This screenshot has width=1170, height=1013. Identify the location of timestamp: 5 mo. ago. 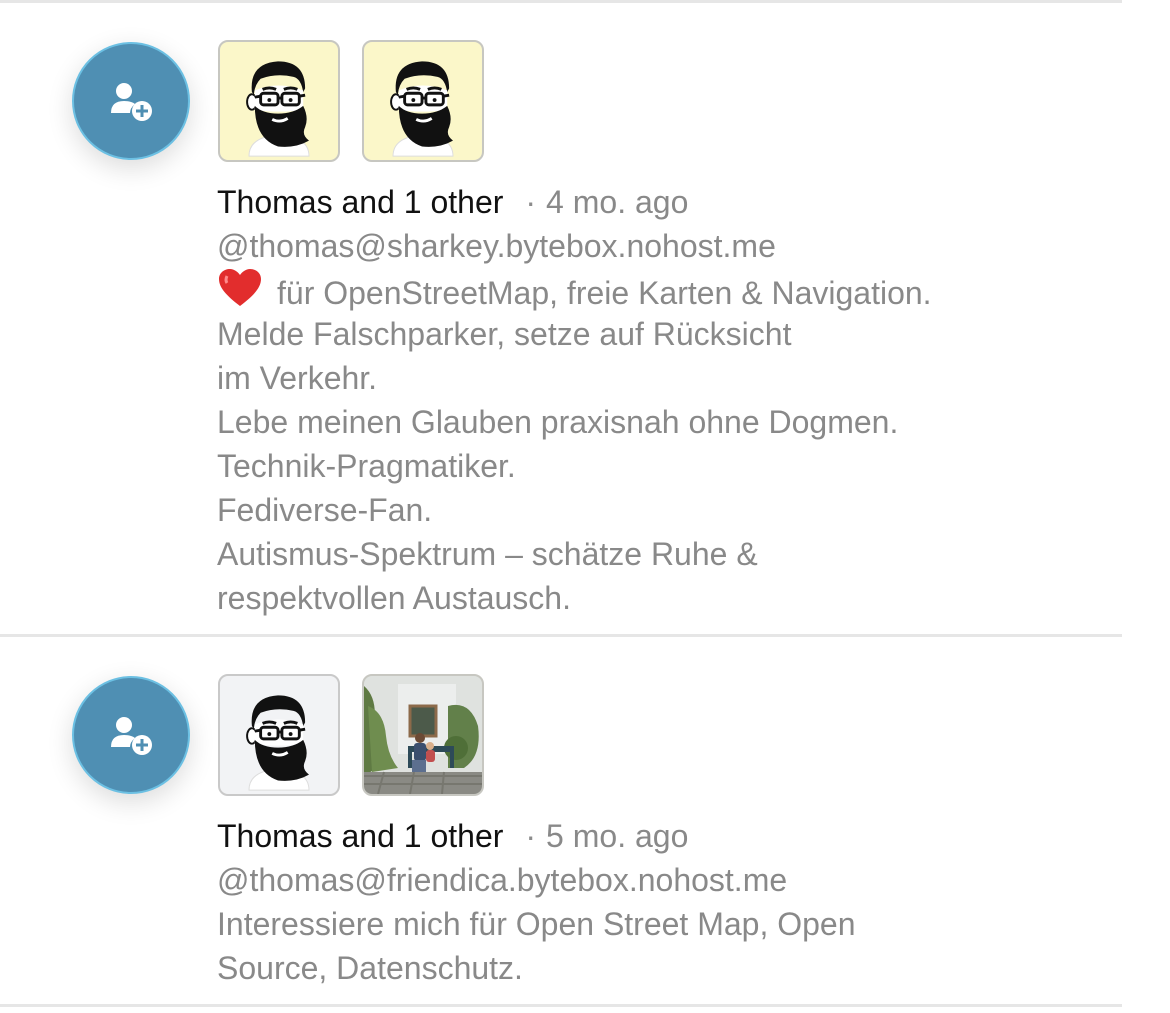
(617, 836).